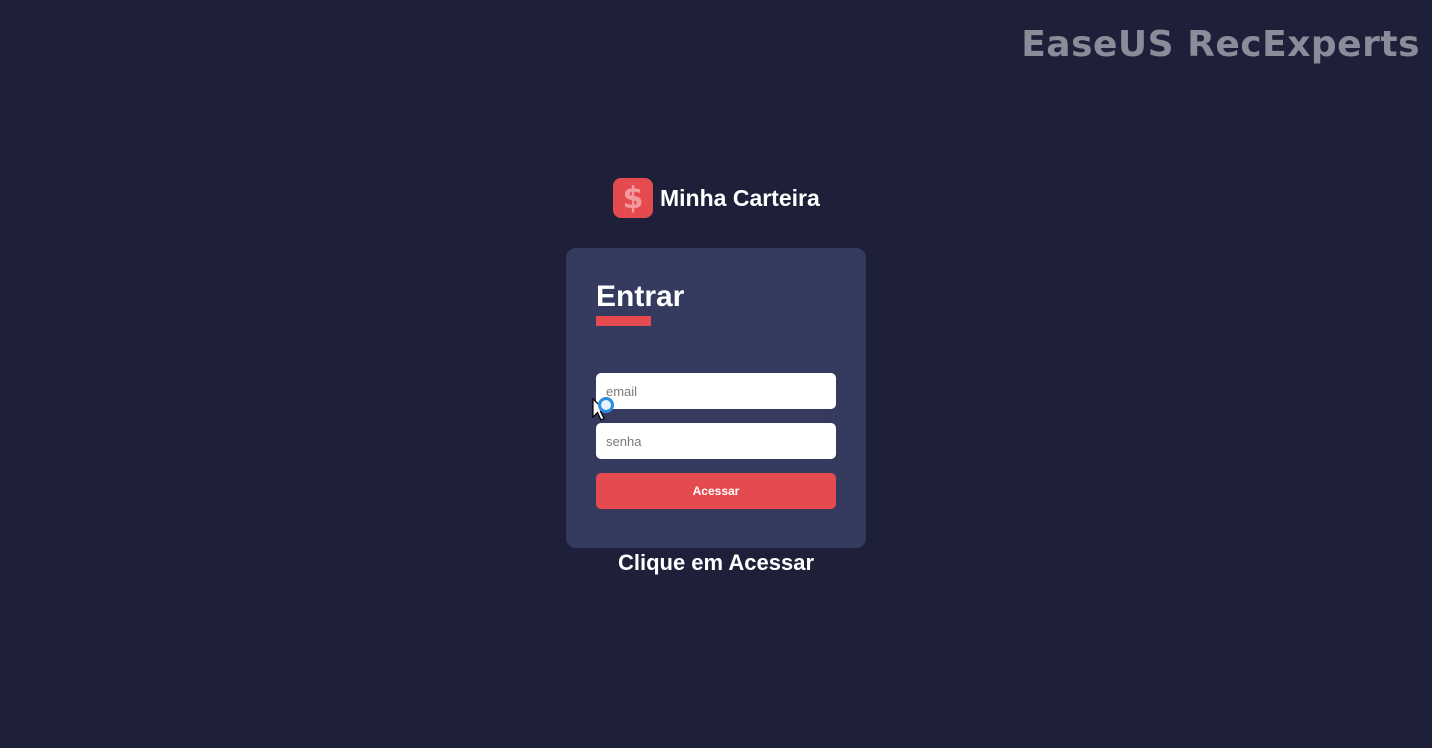  What do you see at coordinates (623, 321) in the screenshot?
I see `title-underline` at bounding box center [623, 321].